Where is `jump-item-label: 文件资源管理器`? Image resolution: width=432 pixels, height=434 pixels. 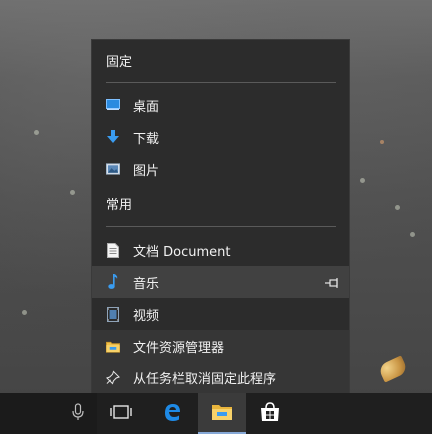 jump-item-label: 文件资源管理器 is located at coordinates (179, 348).